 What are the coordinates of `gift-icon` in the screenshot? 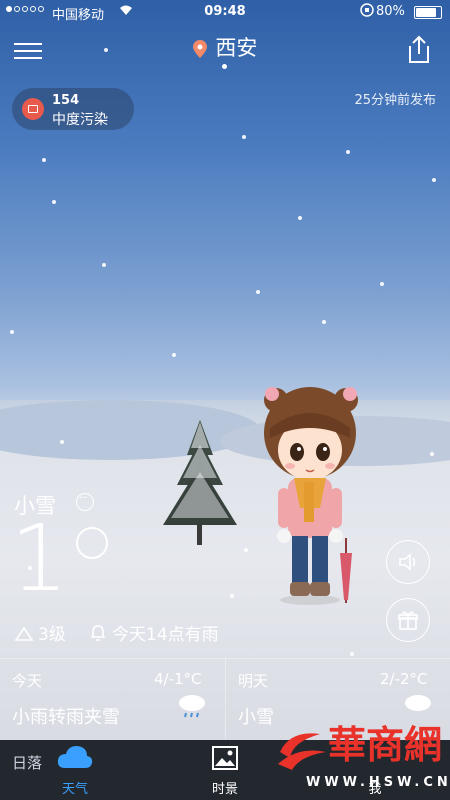 It's located at (408, 620).